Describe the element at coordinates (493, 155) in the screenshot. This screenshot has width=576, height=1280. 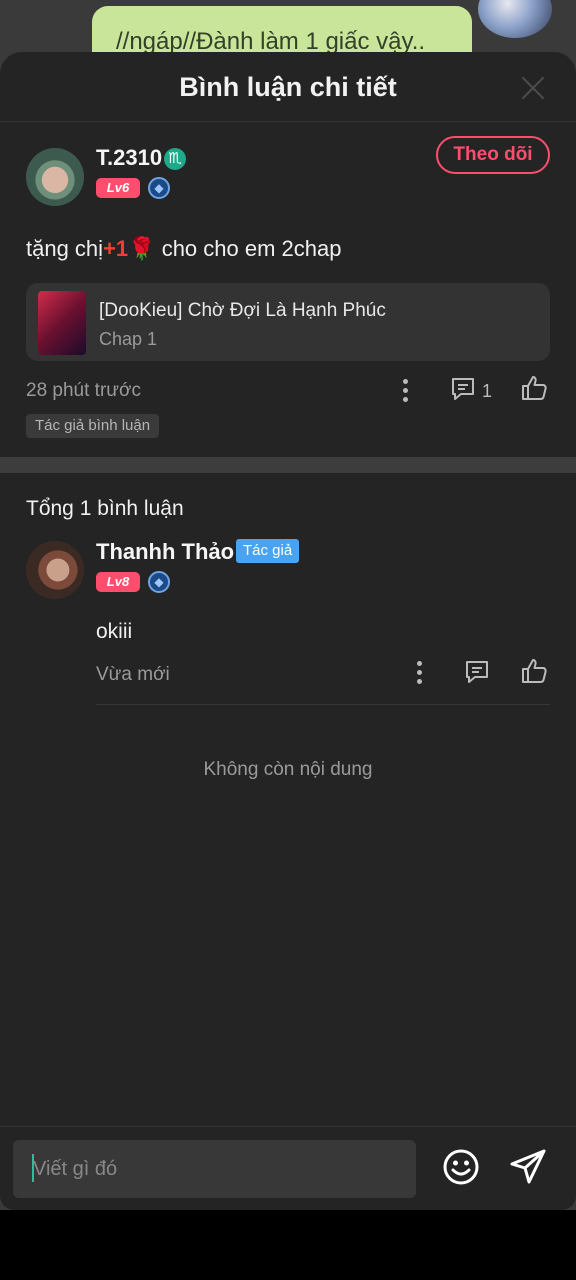
I see `follow-button: Theo dõi` at that location.